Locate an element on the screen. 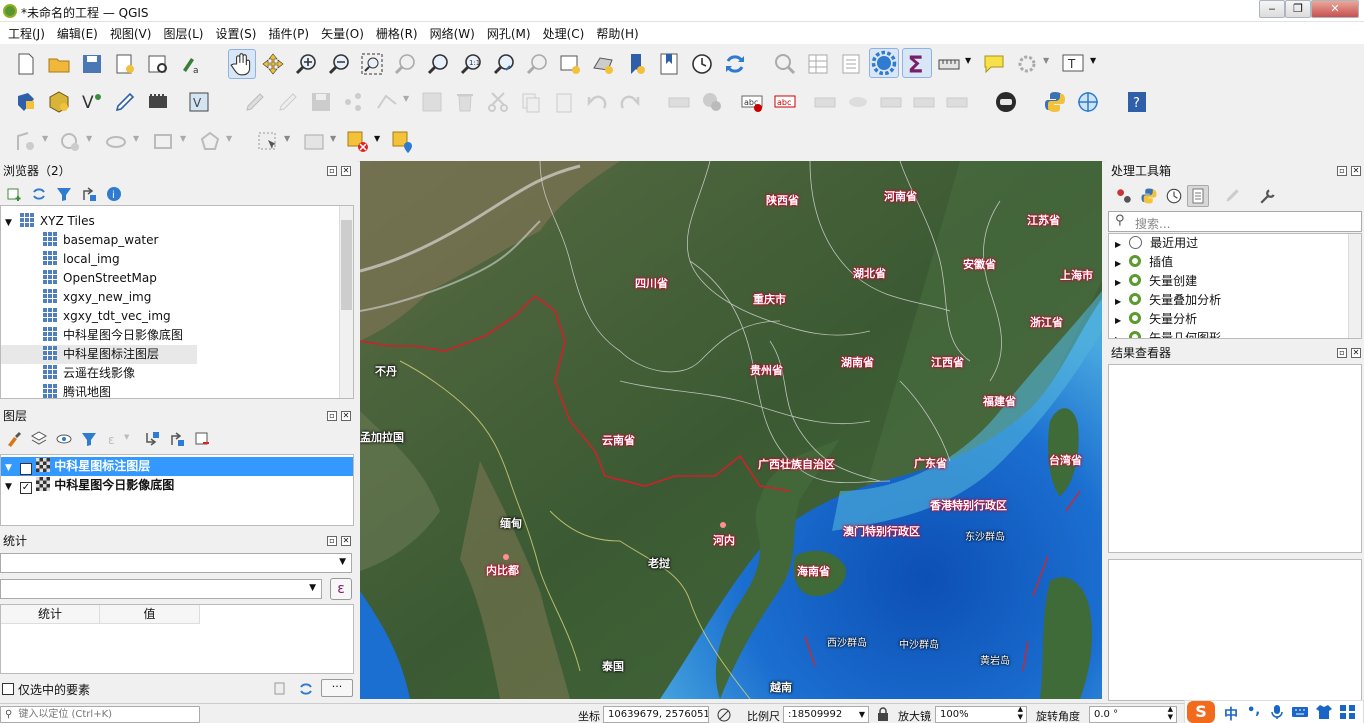  menu-vector: 矢量(O) is located at coordinates (340, 32).